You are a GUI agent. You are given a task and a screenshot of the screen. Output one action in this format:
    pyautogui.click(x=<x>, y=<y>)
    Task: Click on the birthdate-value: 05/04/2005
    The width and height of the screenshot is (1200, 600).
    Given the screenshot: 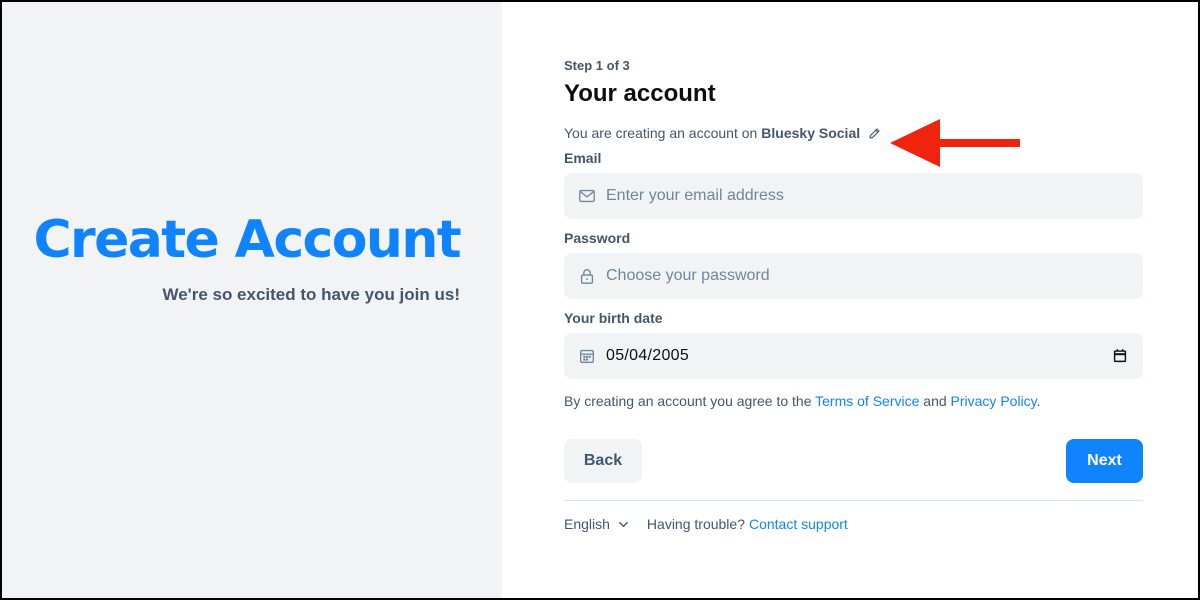 What is the action you would take?
    pyautogui.click(x=648, y=355)
    